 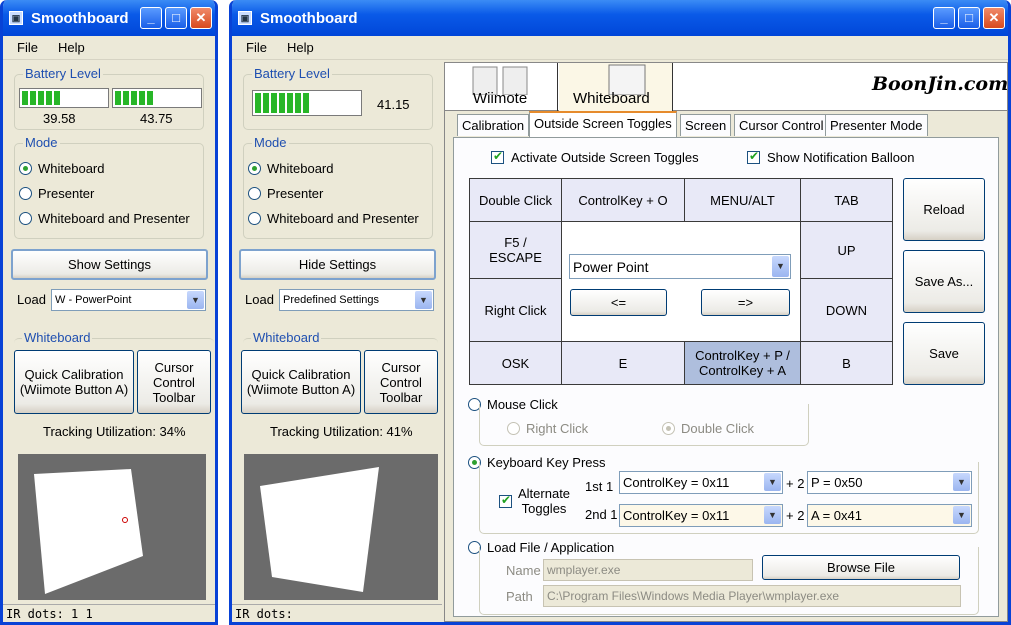 I want to click on cell-down: DOWN, so click(x=846, y=310).